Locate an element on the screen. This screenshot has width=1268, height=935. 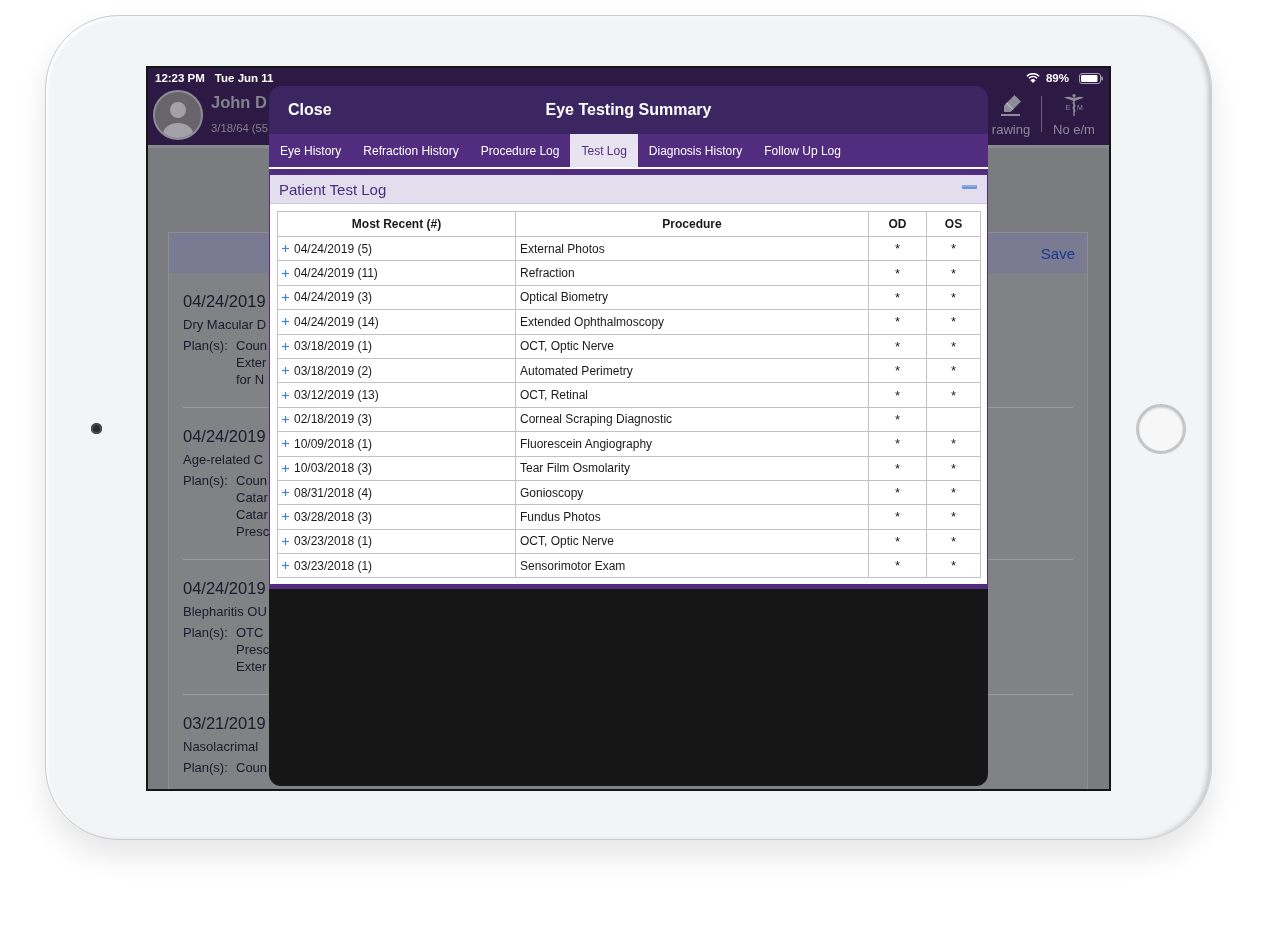
column-header: Procedure is located at coordinates (692, 224).